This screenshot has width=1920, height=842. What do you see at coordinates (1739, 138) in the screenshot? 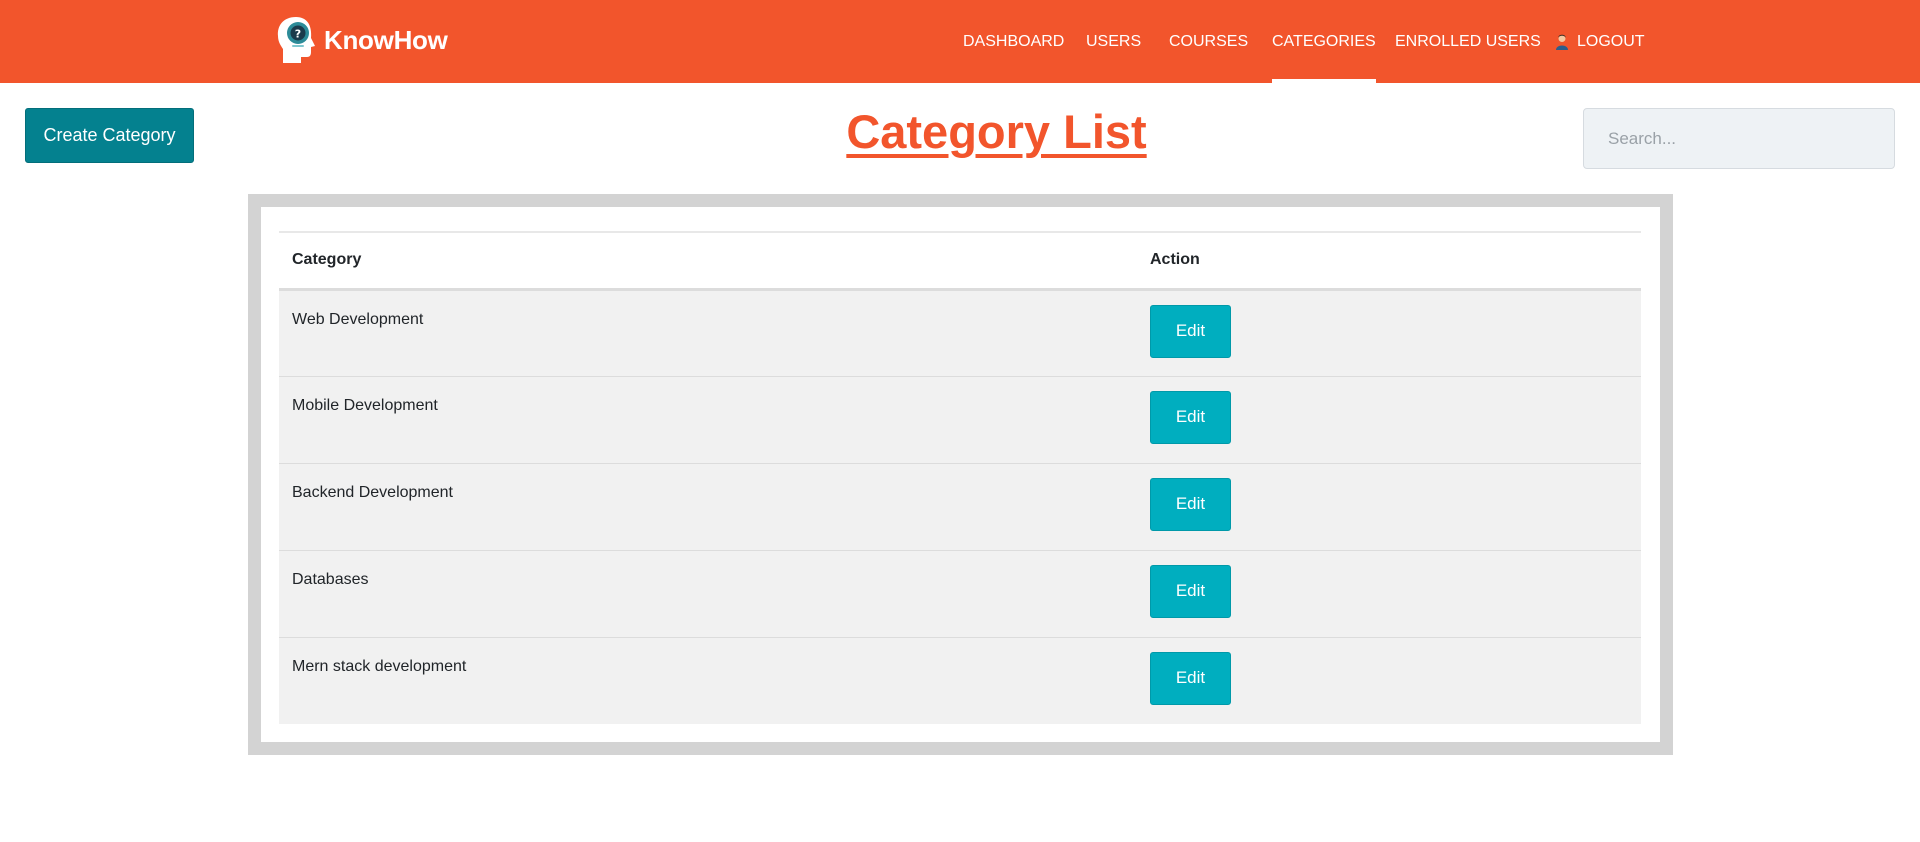
I see `search-input` at bounding box center [1739, 138].